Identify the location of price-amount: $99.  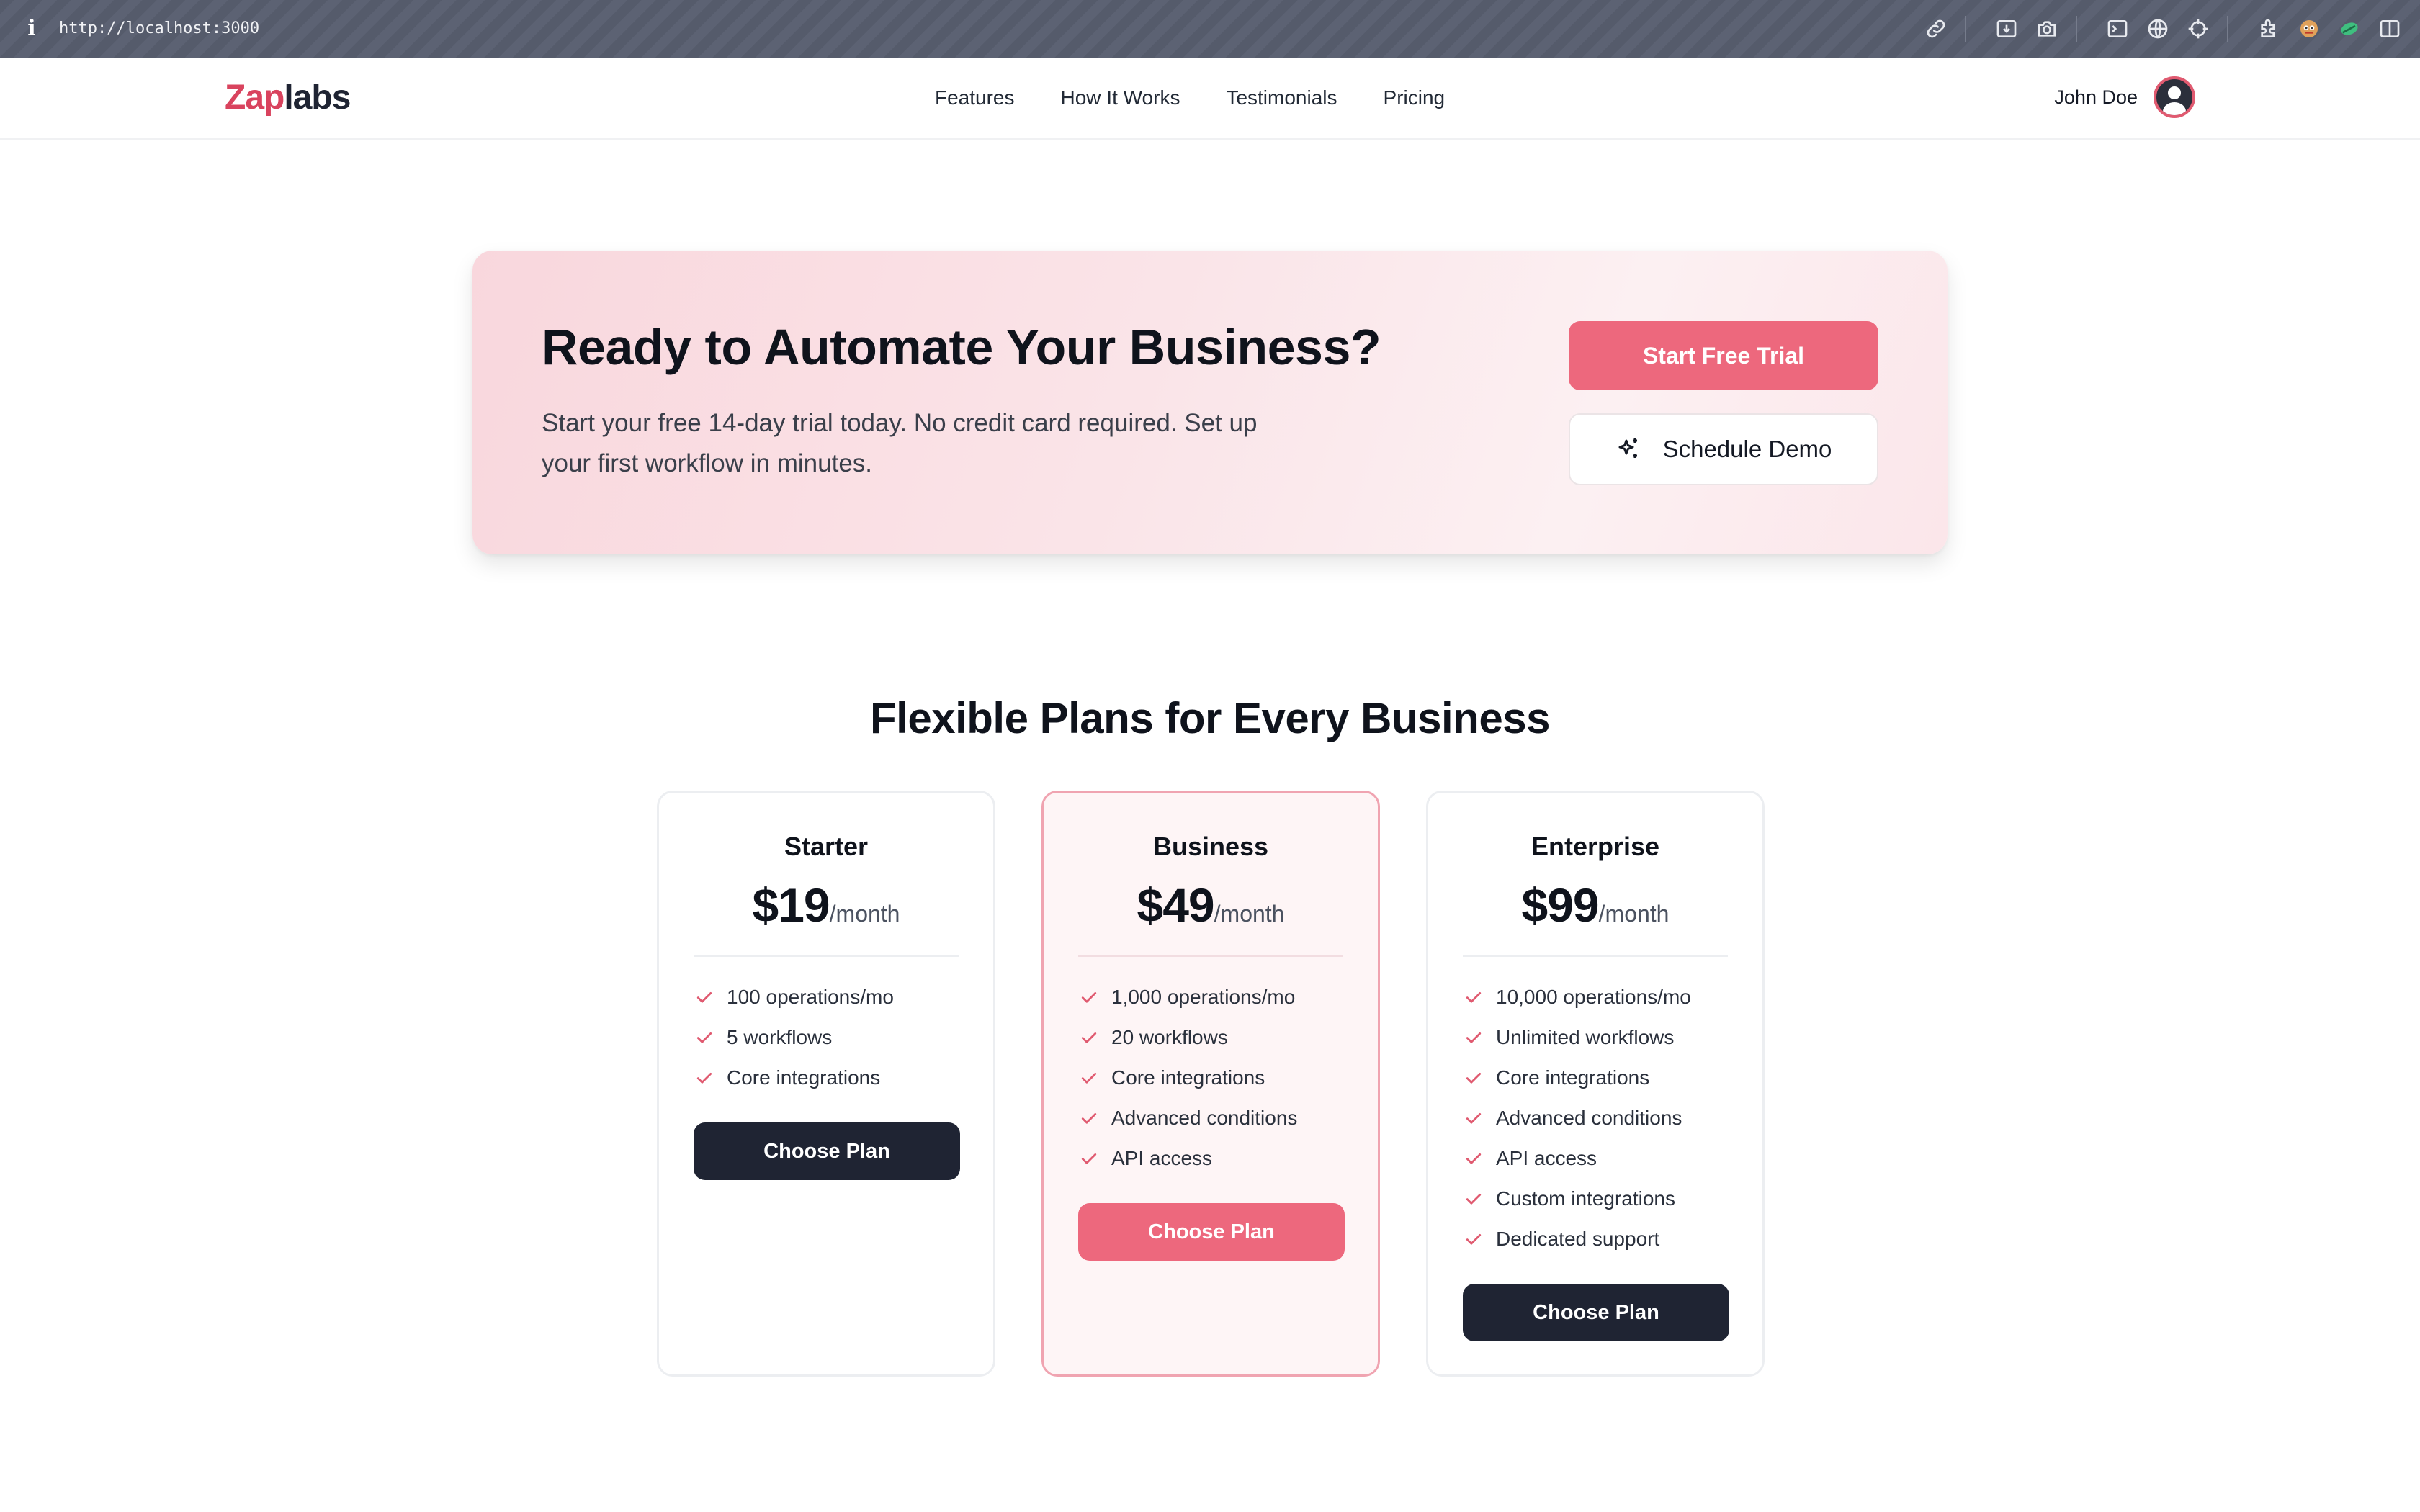
(1560, 905).